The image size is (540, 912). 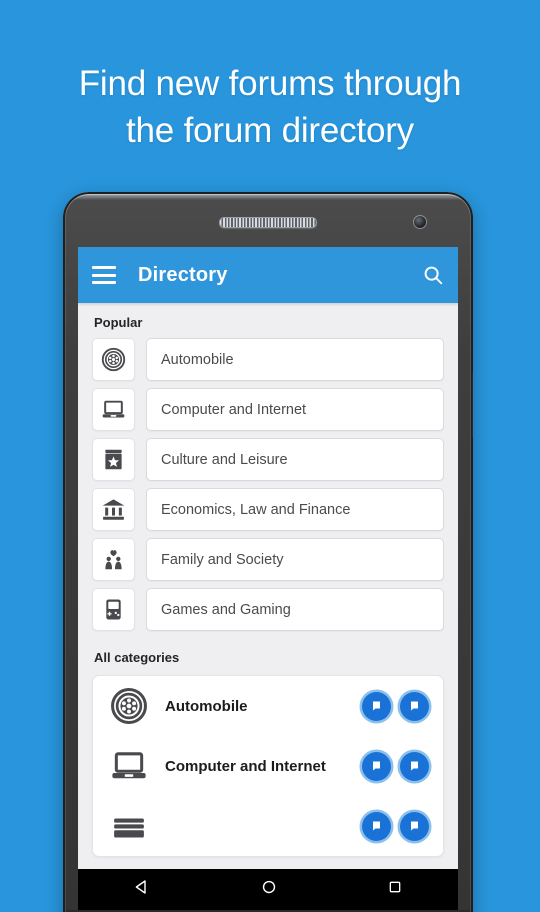 I want to click on all-categories-list: Automobile Computer and Internet, so click(x=268, y=766).